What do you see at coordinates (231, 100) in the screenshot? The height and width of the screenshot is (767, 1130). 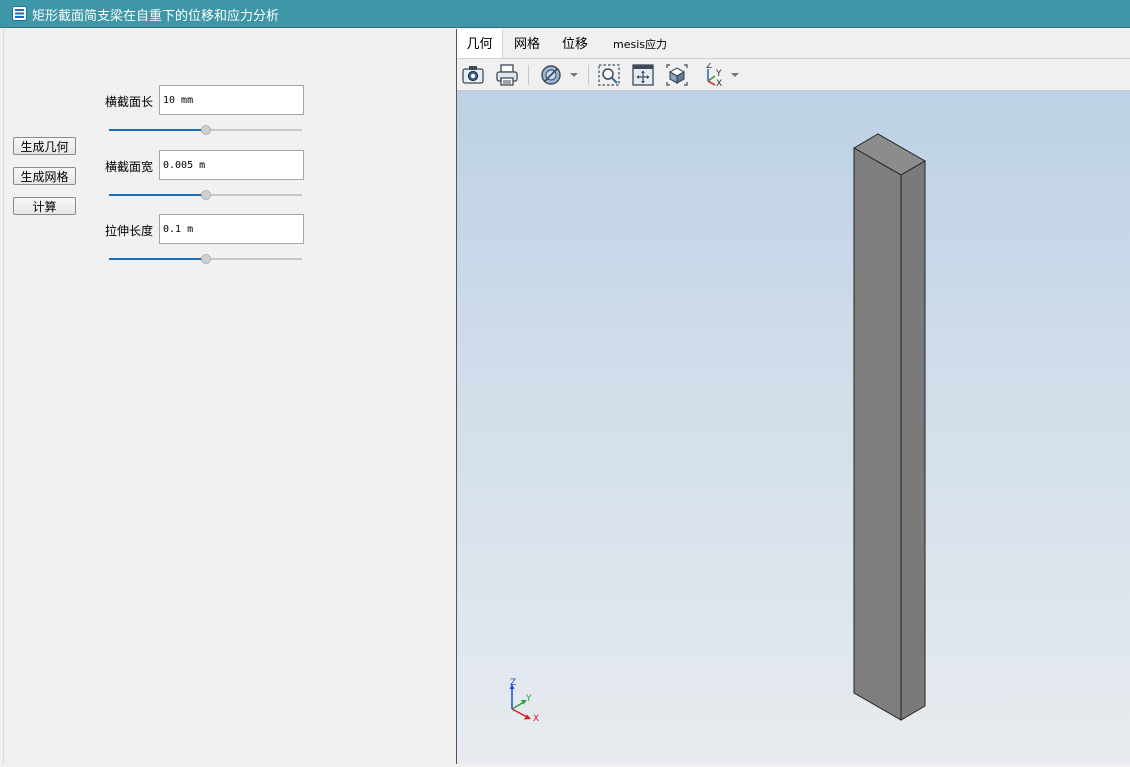 I see `section-length-input` at bounding box center [231, 100].